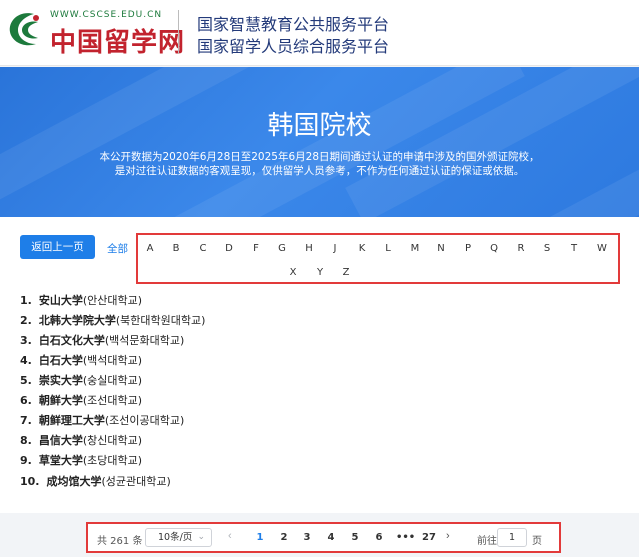 The image size is (639, 557). I want to click on letter-filter-item: R, so click(521, 248).